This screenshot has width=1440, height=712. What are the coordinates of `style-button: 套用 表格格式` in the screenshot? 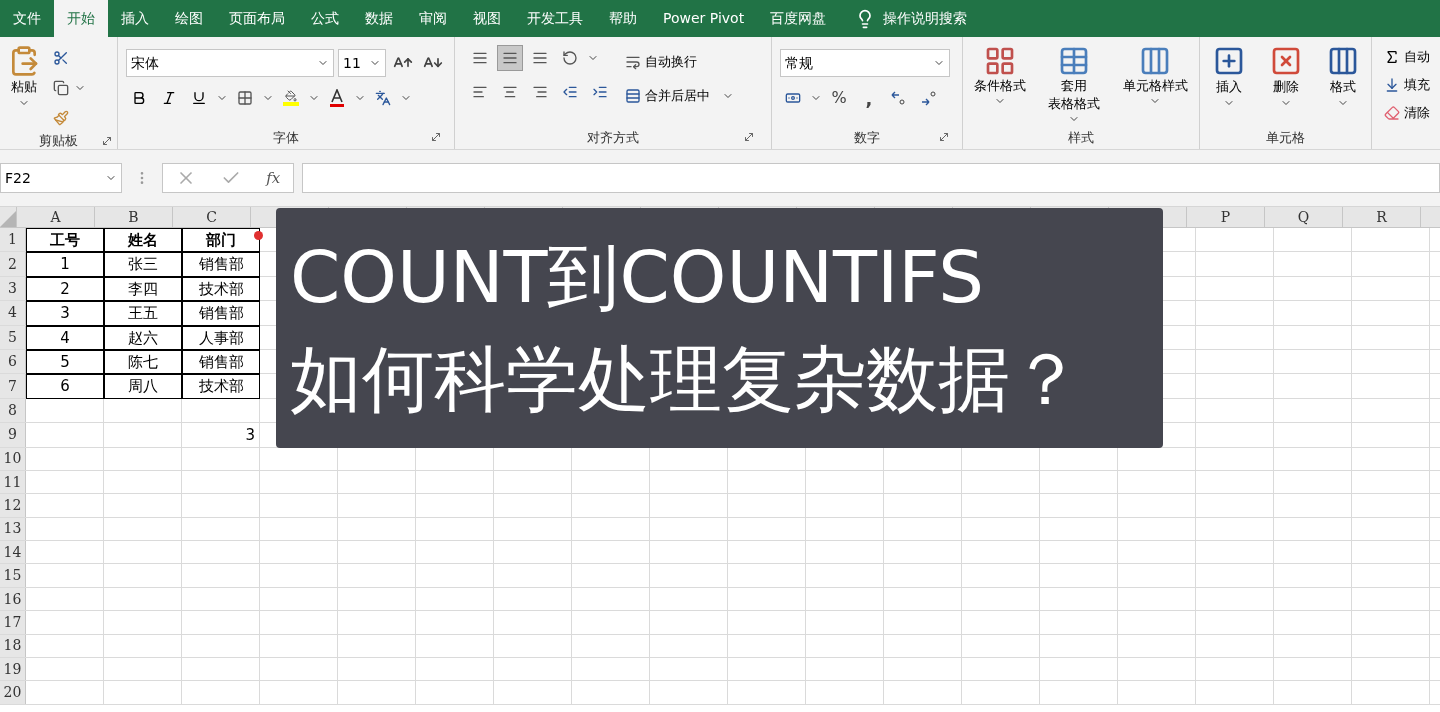 It's located at (1074, 79).